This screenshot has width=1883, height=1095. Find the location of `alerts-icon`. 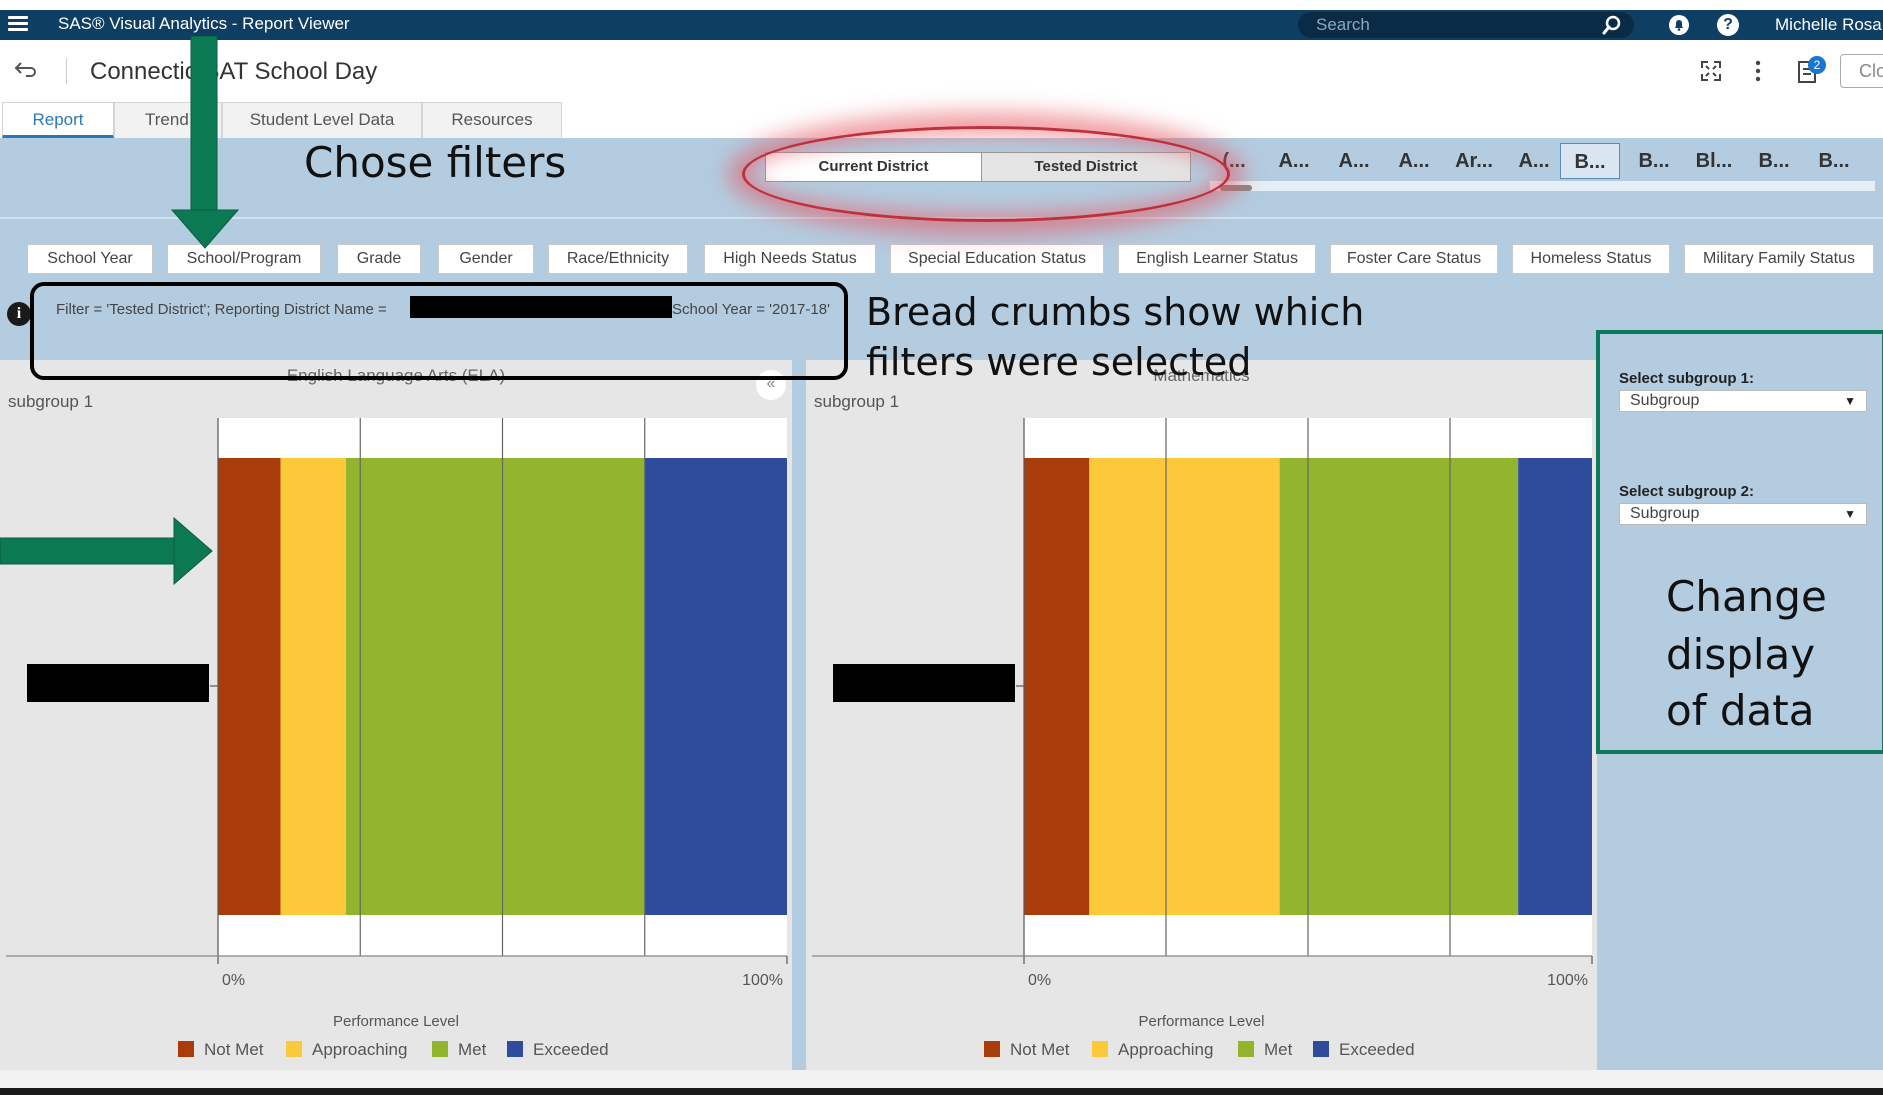

alerts-icon is located at coordinates (1679, 25).